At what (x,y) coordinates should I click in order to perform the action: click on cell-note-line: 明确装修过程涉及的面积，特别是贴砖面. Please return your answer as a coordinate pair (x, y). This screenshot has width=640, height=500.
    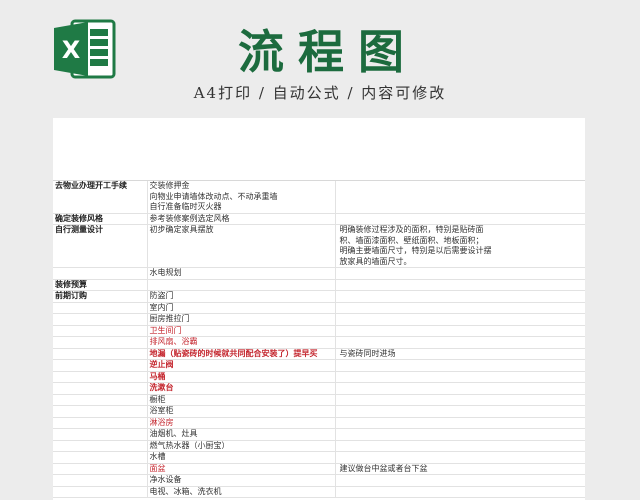
    Looking at the image, I should click on (411, 229).